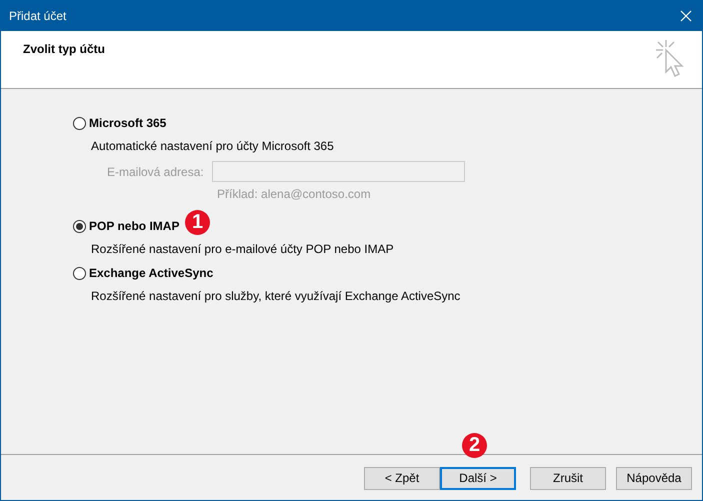 The height and width of the screenshot is (501, 703). Describe the element at coordinates (294, 194) in the screenshot. I see `example-hint: Příklad: alena@contoso.com` at that location.